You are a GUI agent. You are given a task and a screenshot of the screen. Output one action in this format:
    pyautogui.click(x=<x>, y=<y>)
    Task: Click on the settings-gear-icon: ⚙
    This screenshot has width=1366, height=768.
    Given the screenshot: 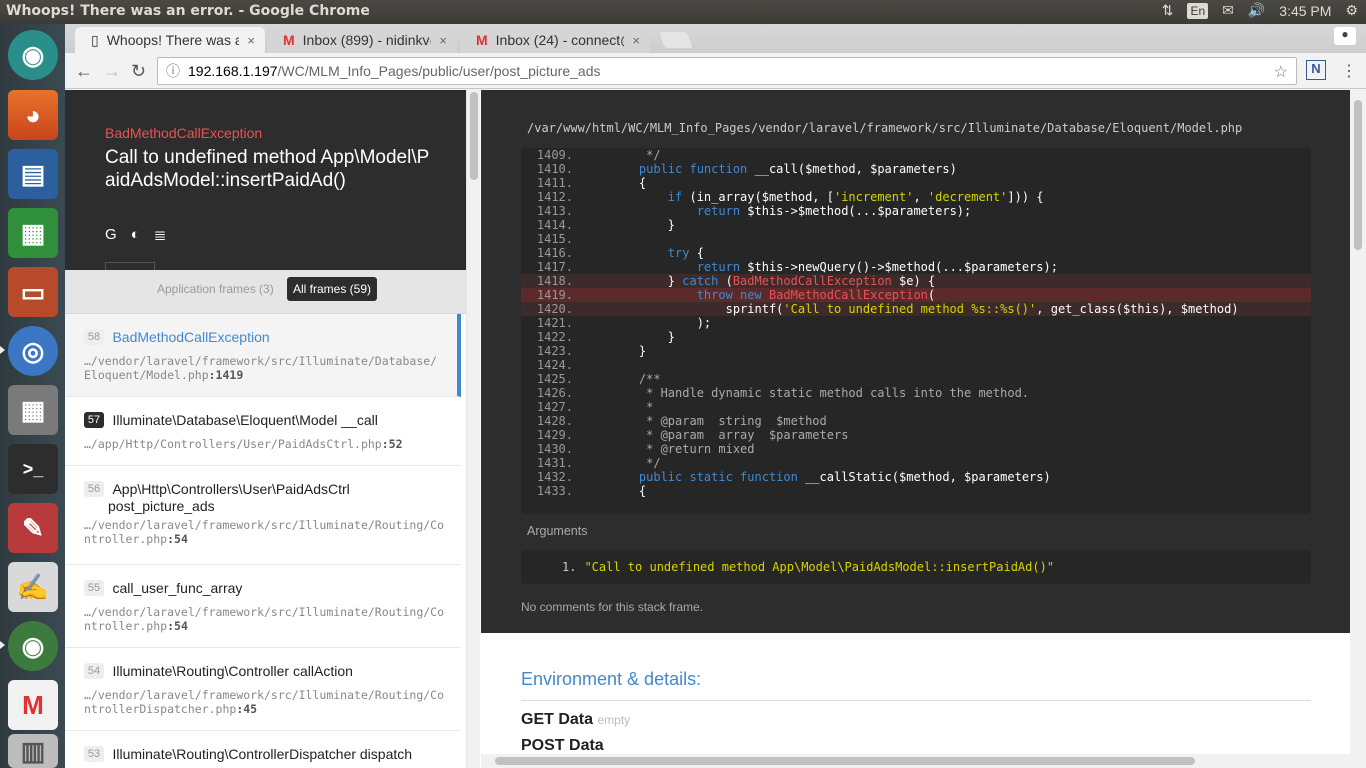 What is the action you would take?
    pyautogui.click(x=1351, y=10)
    